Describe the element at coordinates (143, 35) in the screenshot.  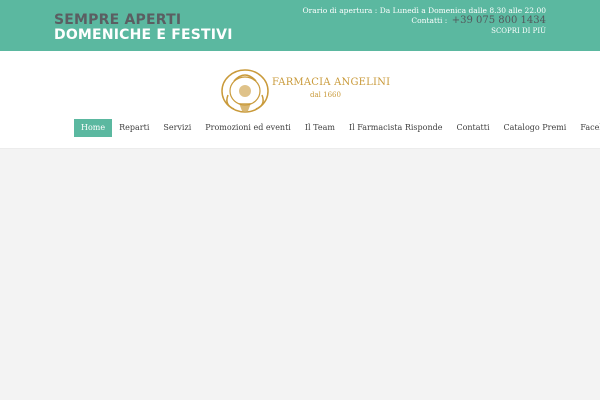
I see `tagline-line-2: DOMENICHE E FESTIVI` at that location.